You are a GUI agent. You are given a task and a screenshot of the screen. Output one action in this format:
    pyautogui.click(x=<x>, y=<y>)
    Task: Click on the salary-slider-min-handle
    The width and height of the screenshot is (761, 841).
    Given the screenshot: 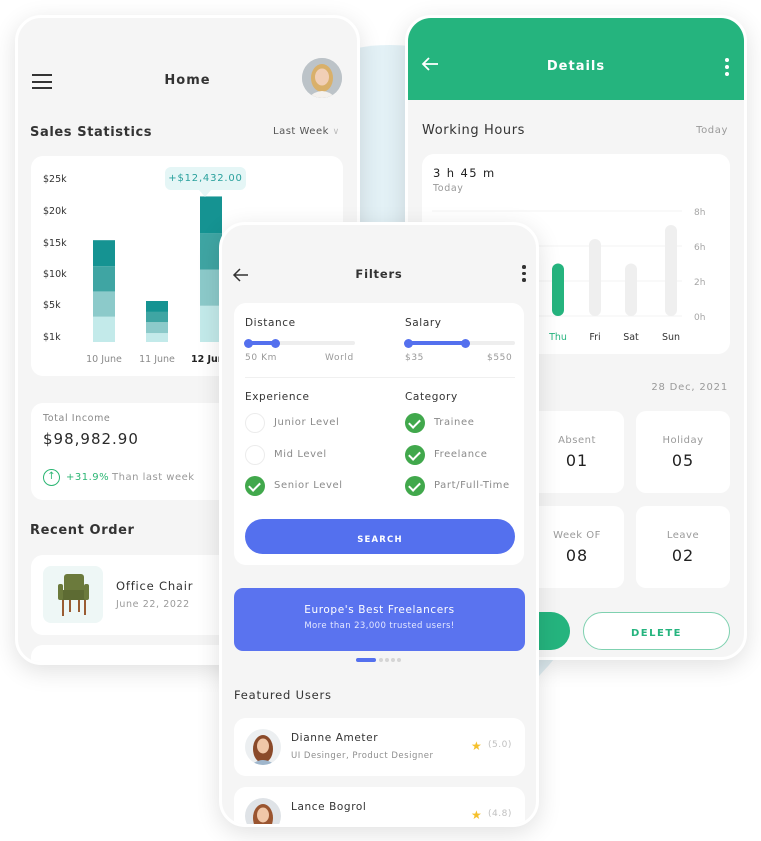 What is the action you would take?
    pyautogui.click(x=408, y=343)
    